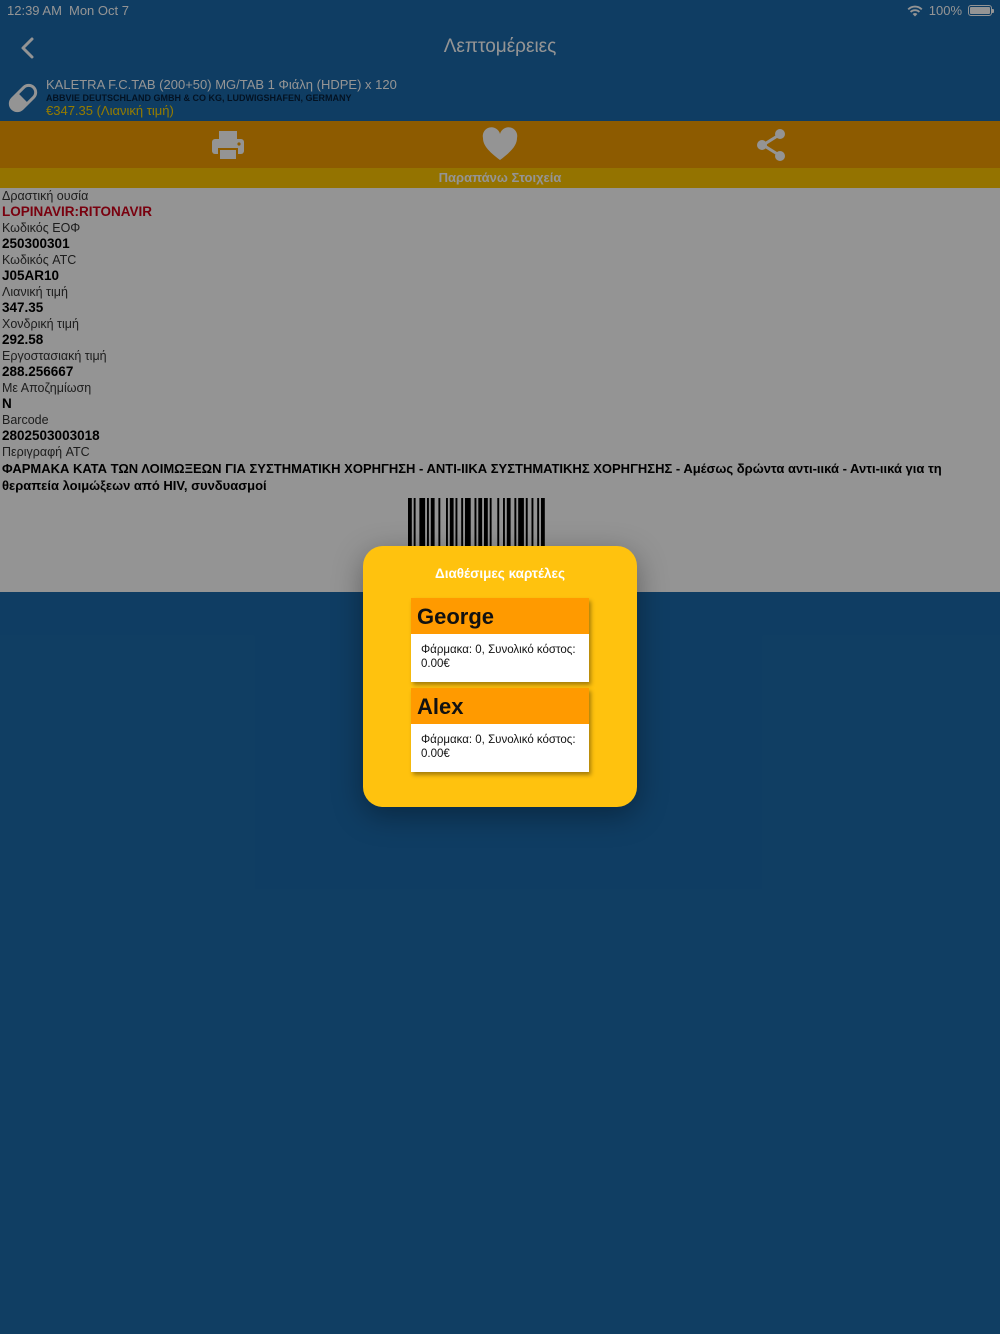  I want to click on card-alex: Alex Φάρμακα: 0, Συνολικό κόστος: 0.00€, so click(500, 730).